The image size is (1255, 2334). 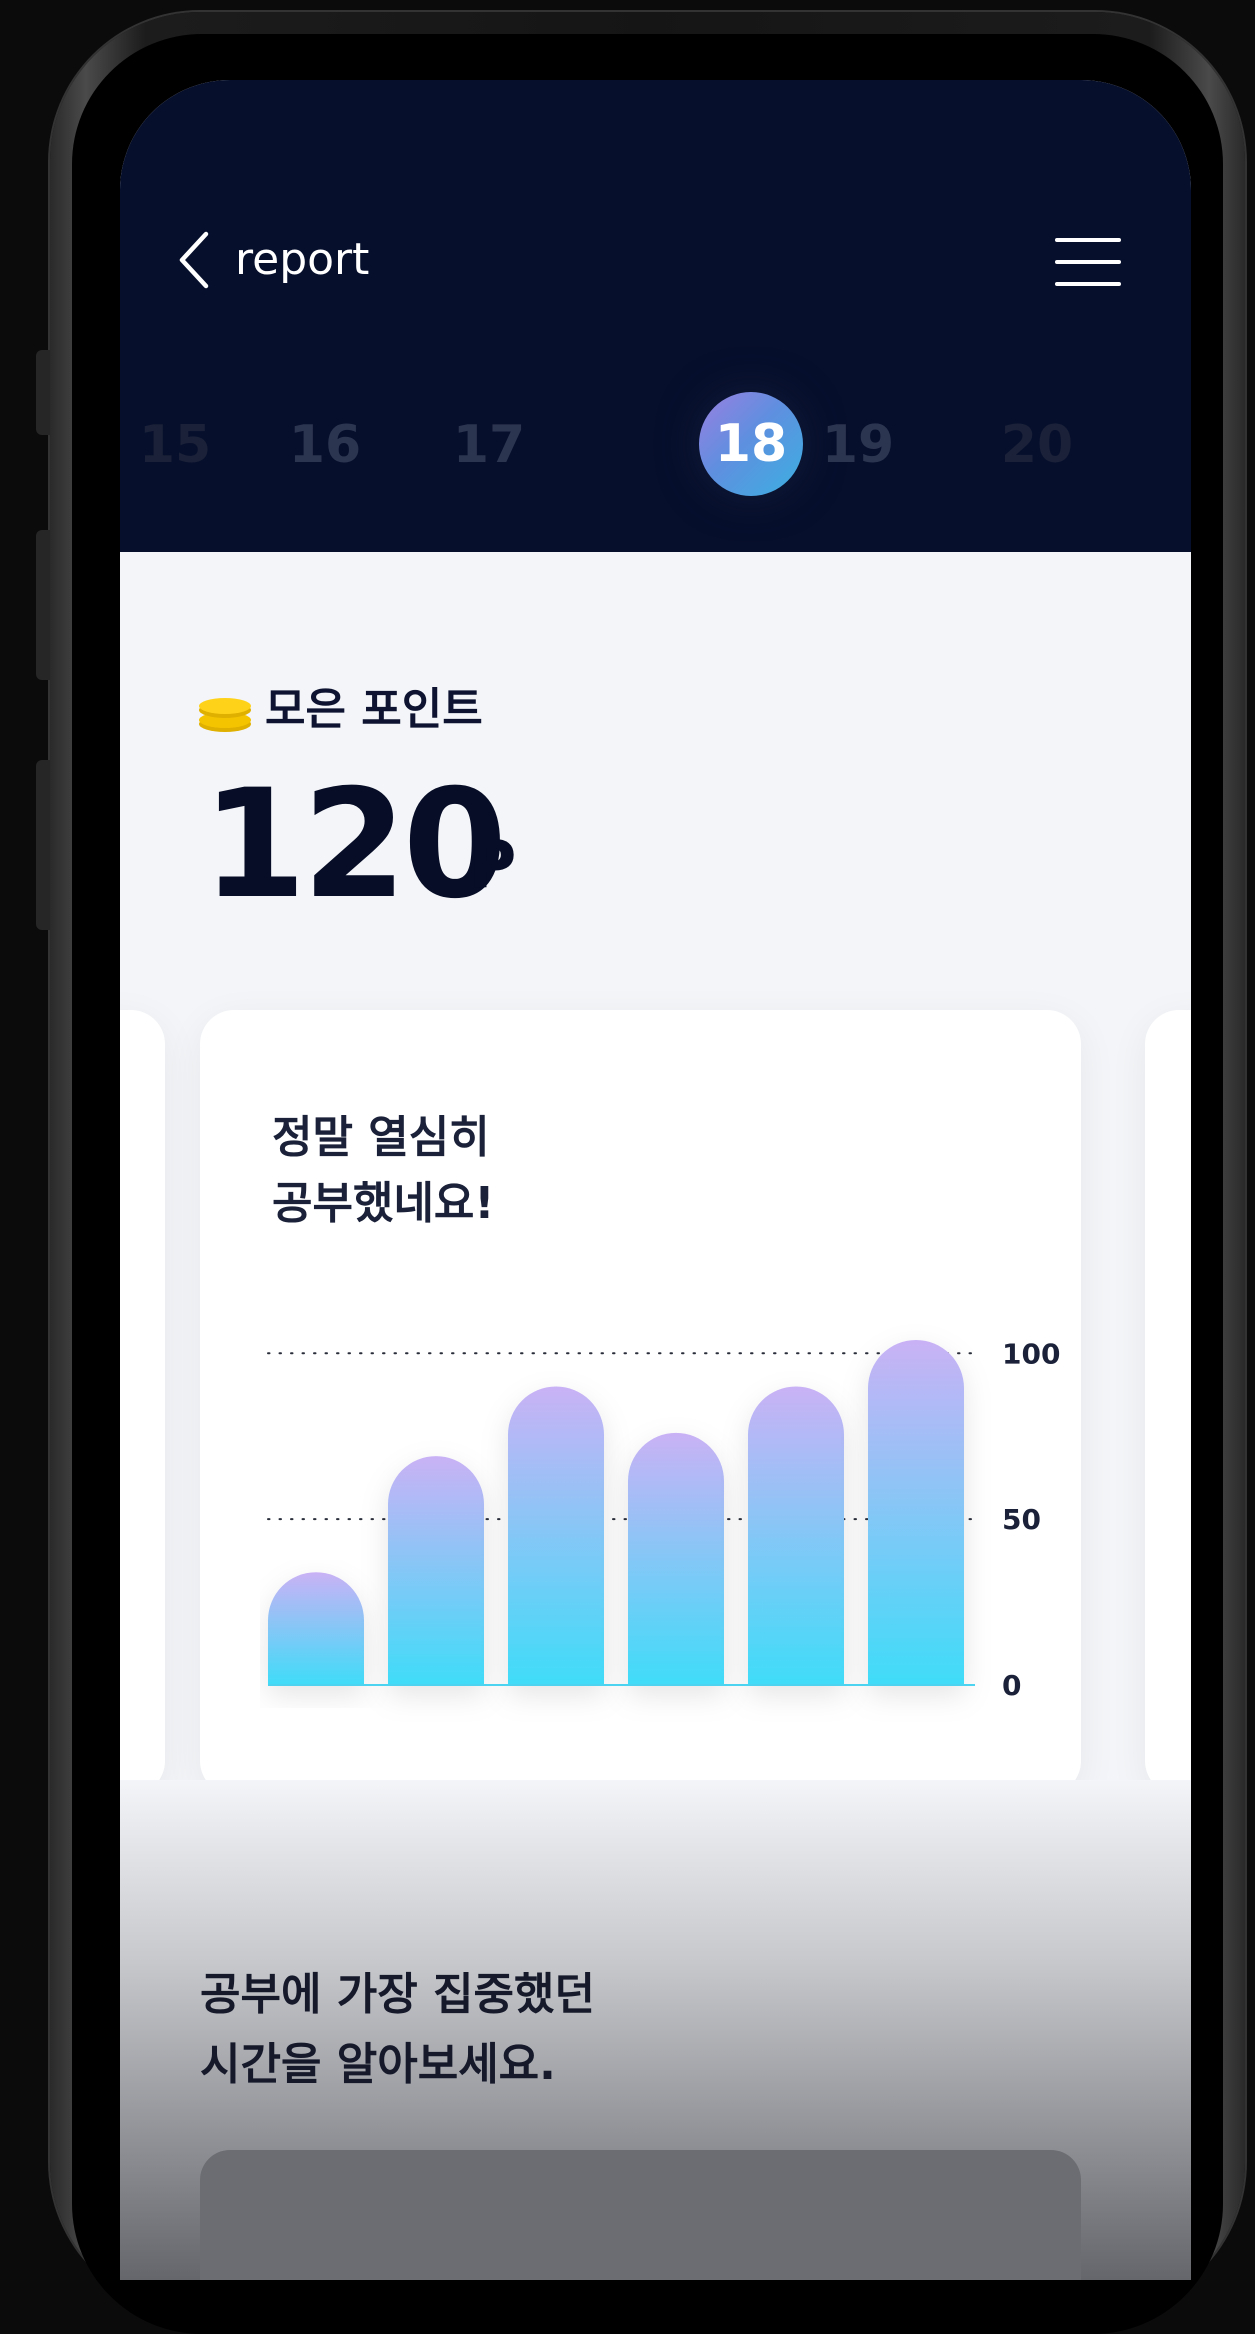 What do you see at coordinates (374, 709) in the screenshot?
I see `points-label: 모은 포인트` at bounding box center [374, 709].